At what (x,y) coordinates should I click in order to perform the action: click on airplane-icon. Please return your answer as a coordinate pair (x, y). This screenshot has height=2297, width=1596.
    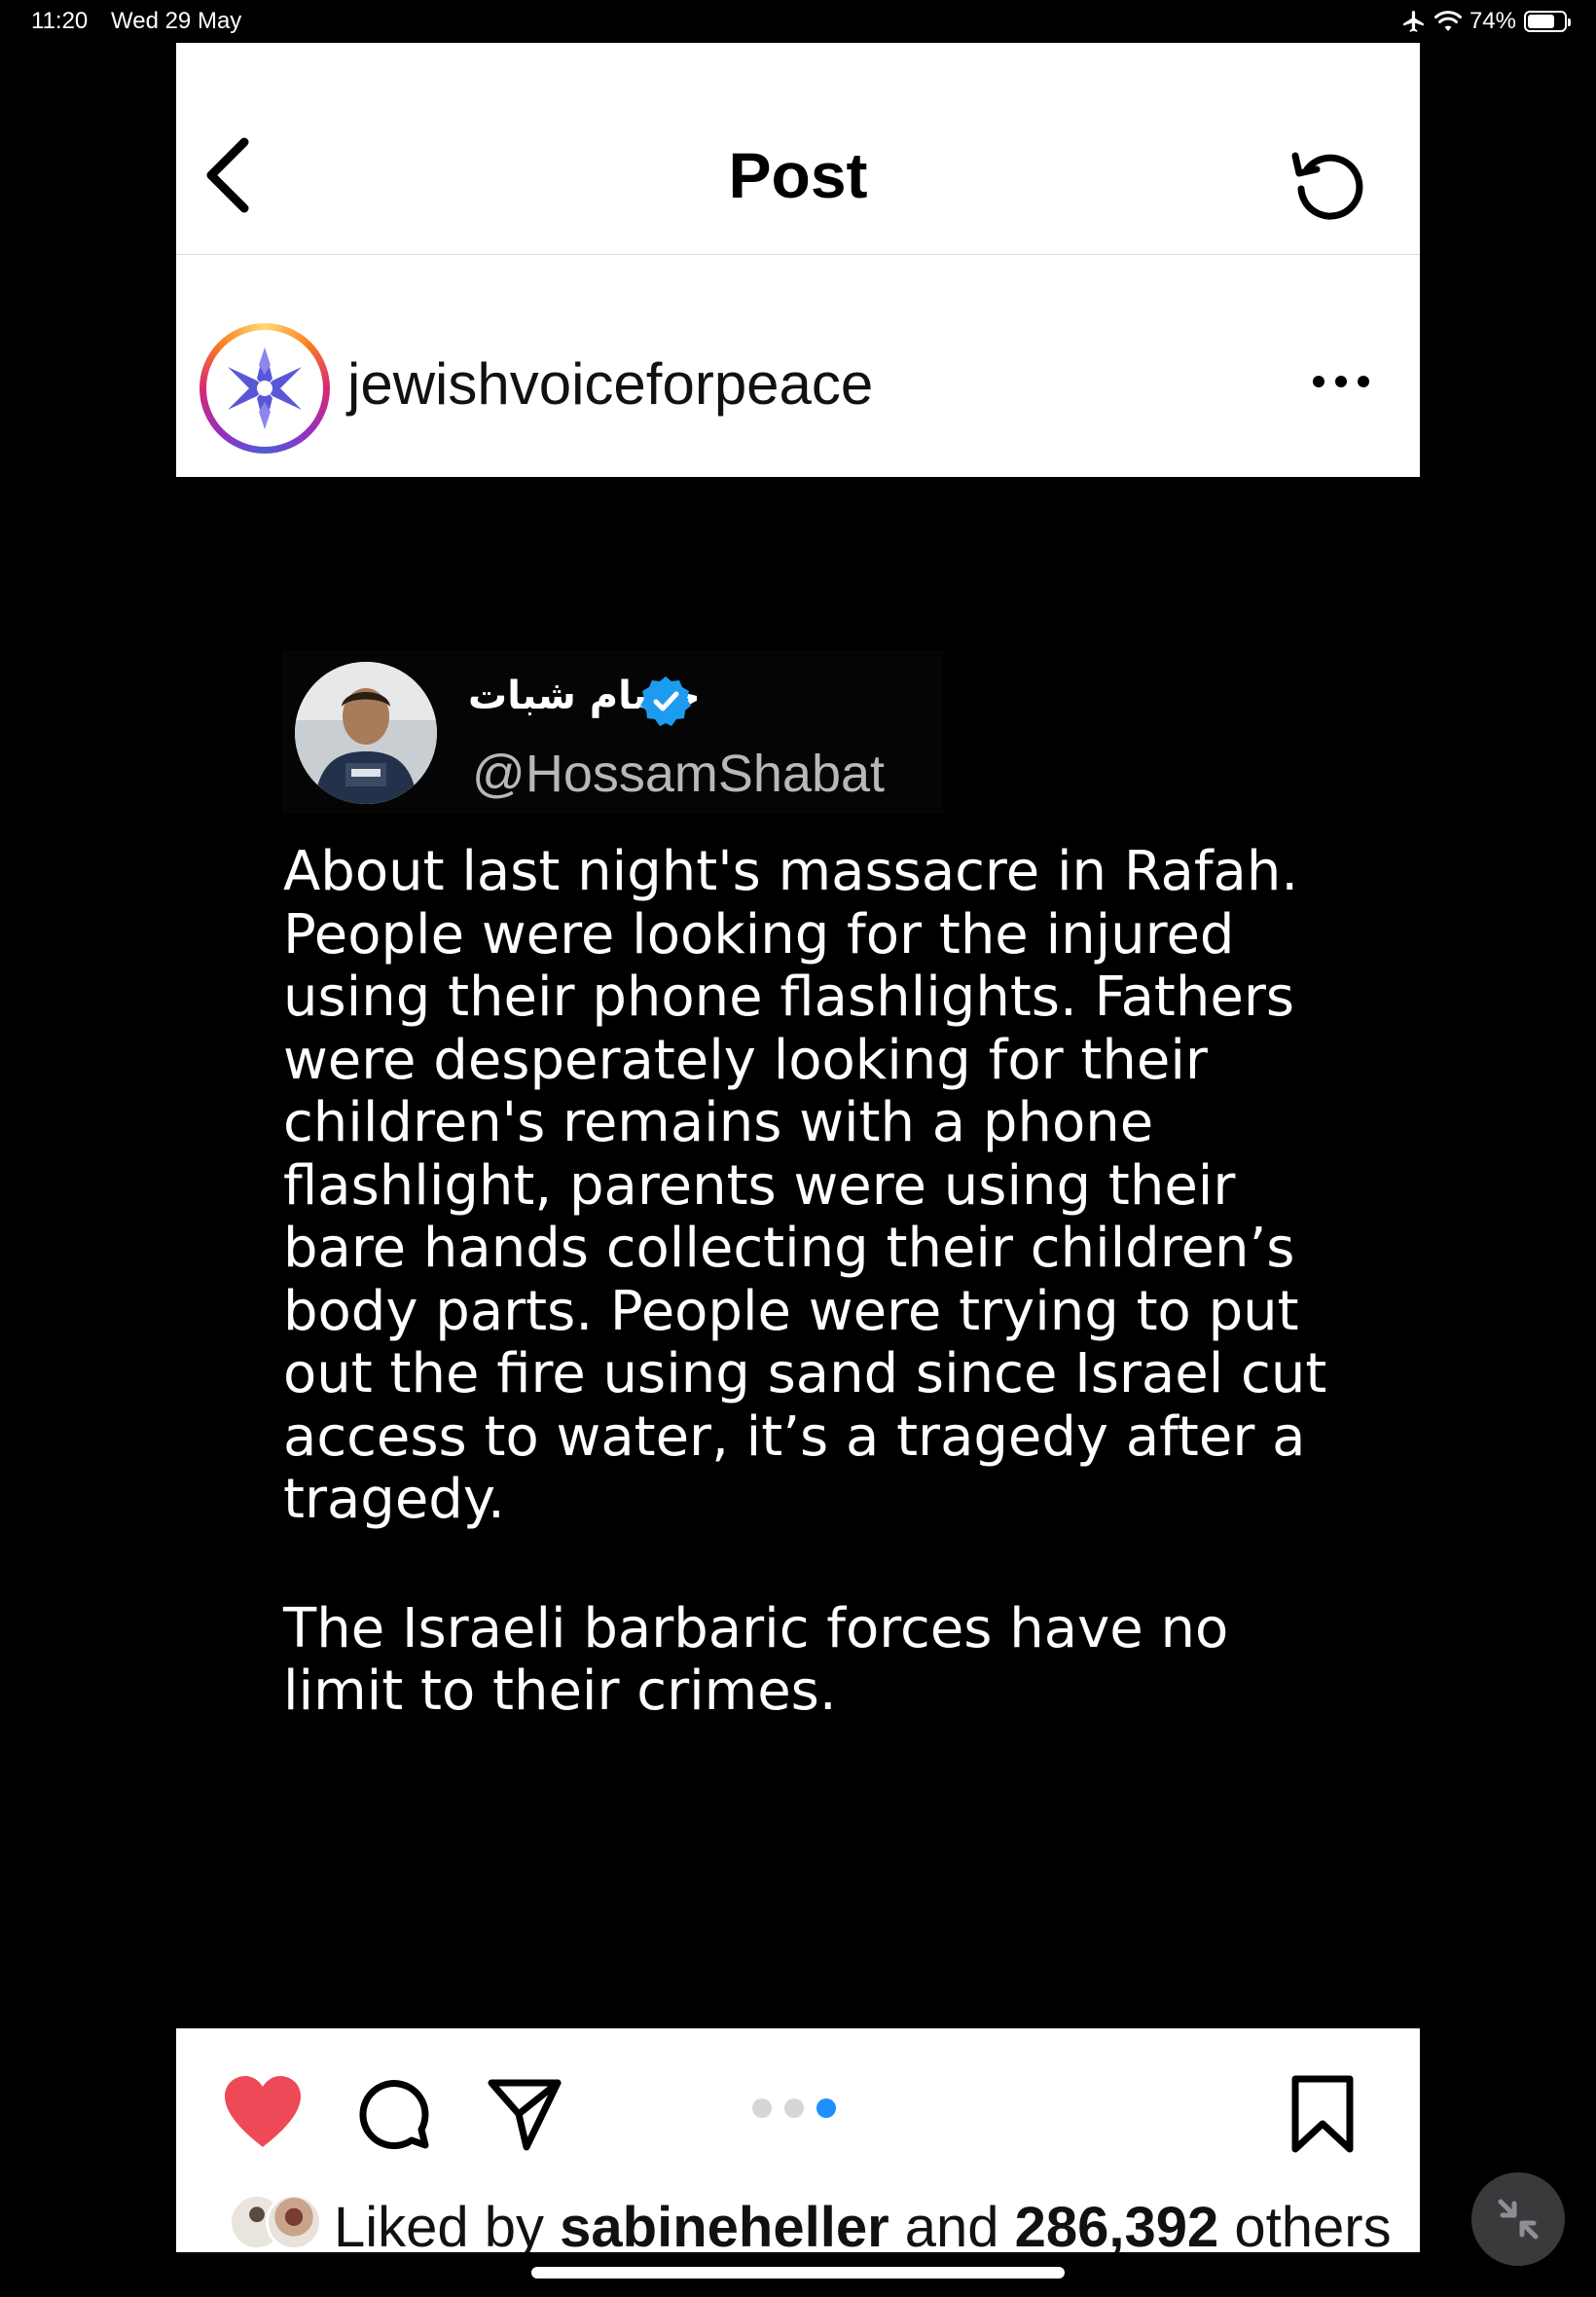
    Looking at the image, I should click on (1413, 21).